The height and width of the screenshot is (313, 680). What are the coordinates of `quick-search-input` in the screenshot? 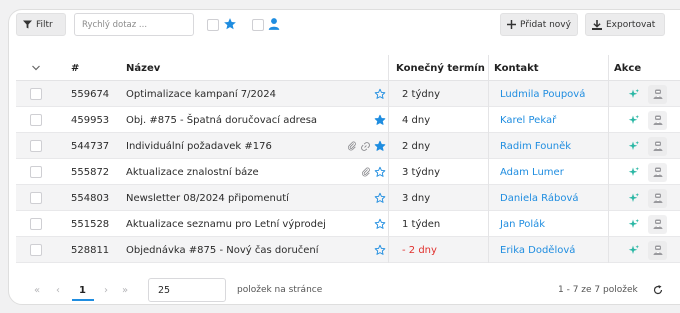 It's located at (134, 24).